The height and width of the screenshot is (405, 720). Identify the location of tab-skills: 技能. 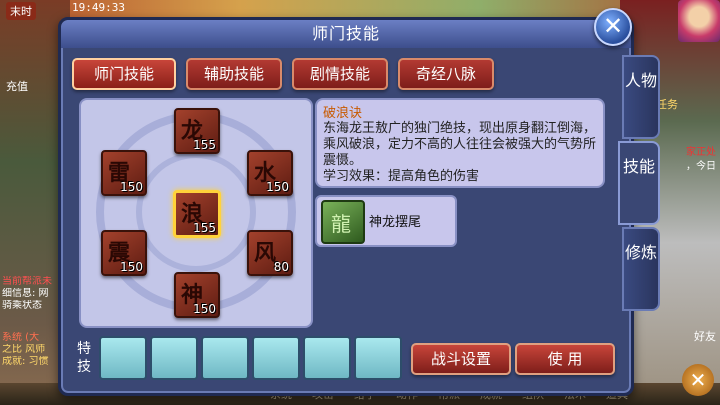
(639, 183).